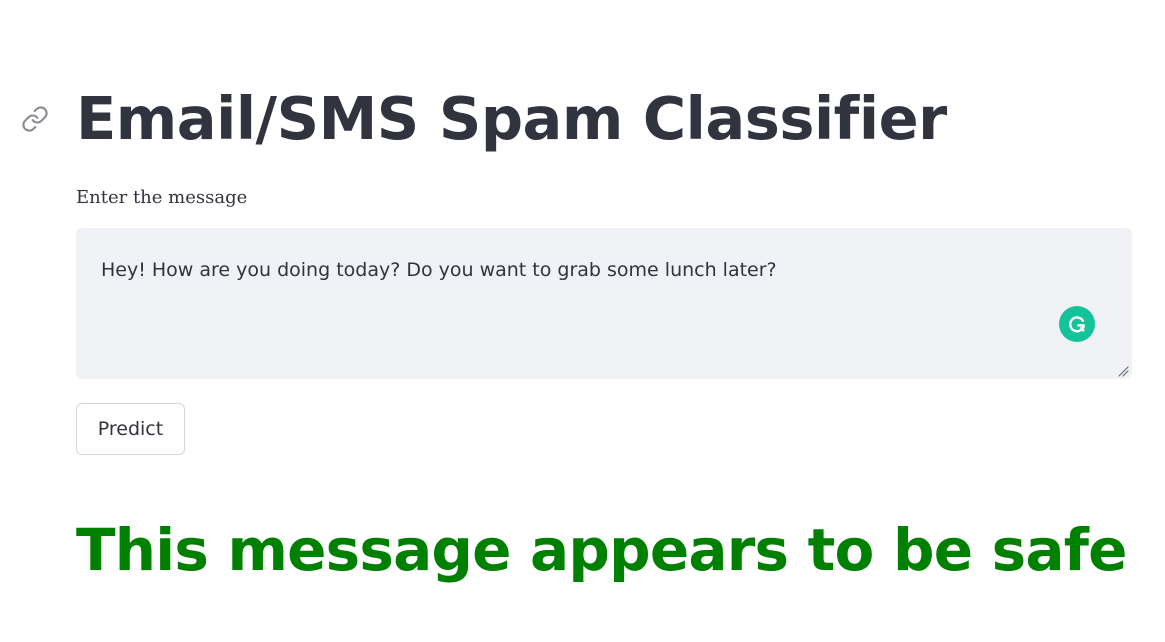 The height and width of the screenshot is (642, 1165). Describe the element at coordinates (1077, 324) in the screenshot. I see `grammarly-icon` at that location.